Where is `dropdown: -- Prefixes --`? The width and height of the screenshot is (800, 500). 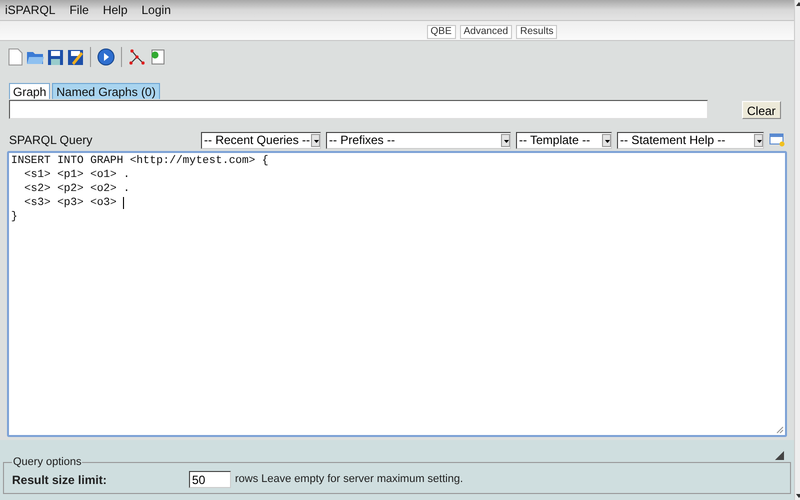 dropdown: -- Prefixes -- is located at coordinates (418, 140).